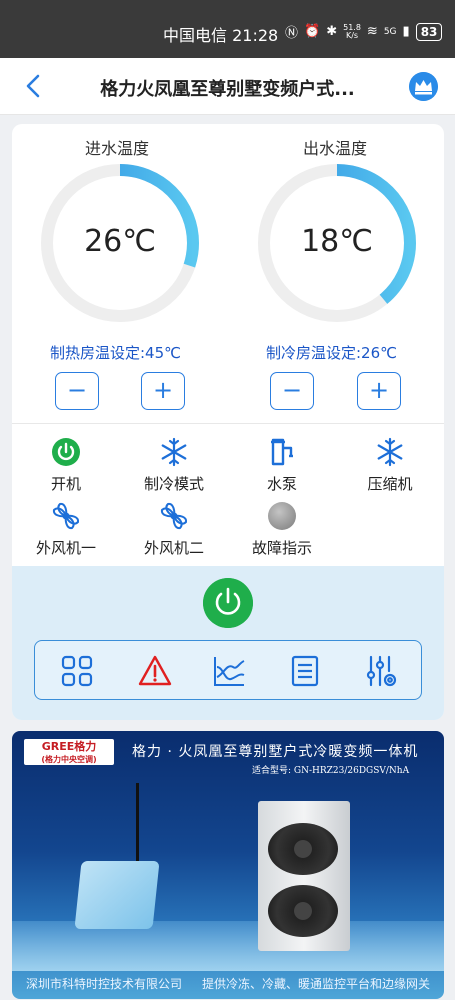 This screenshot has height=1000, width=455. What do you see at coordinates (331, 353) in the screenshot?
I see `cooling-setpoint: 制冷房温设定:26℃` at bounding box center [331, 353].